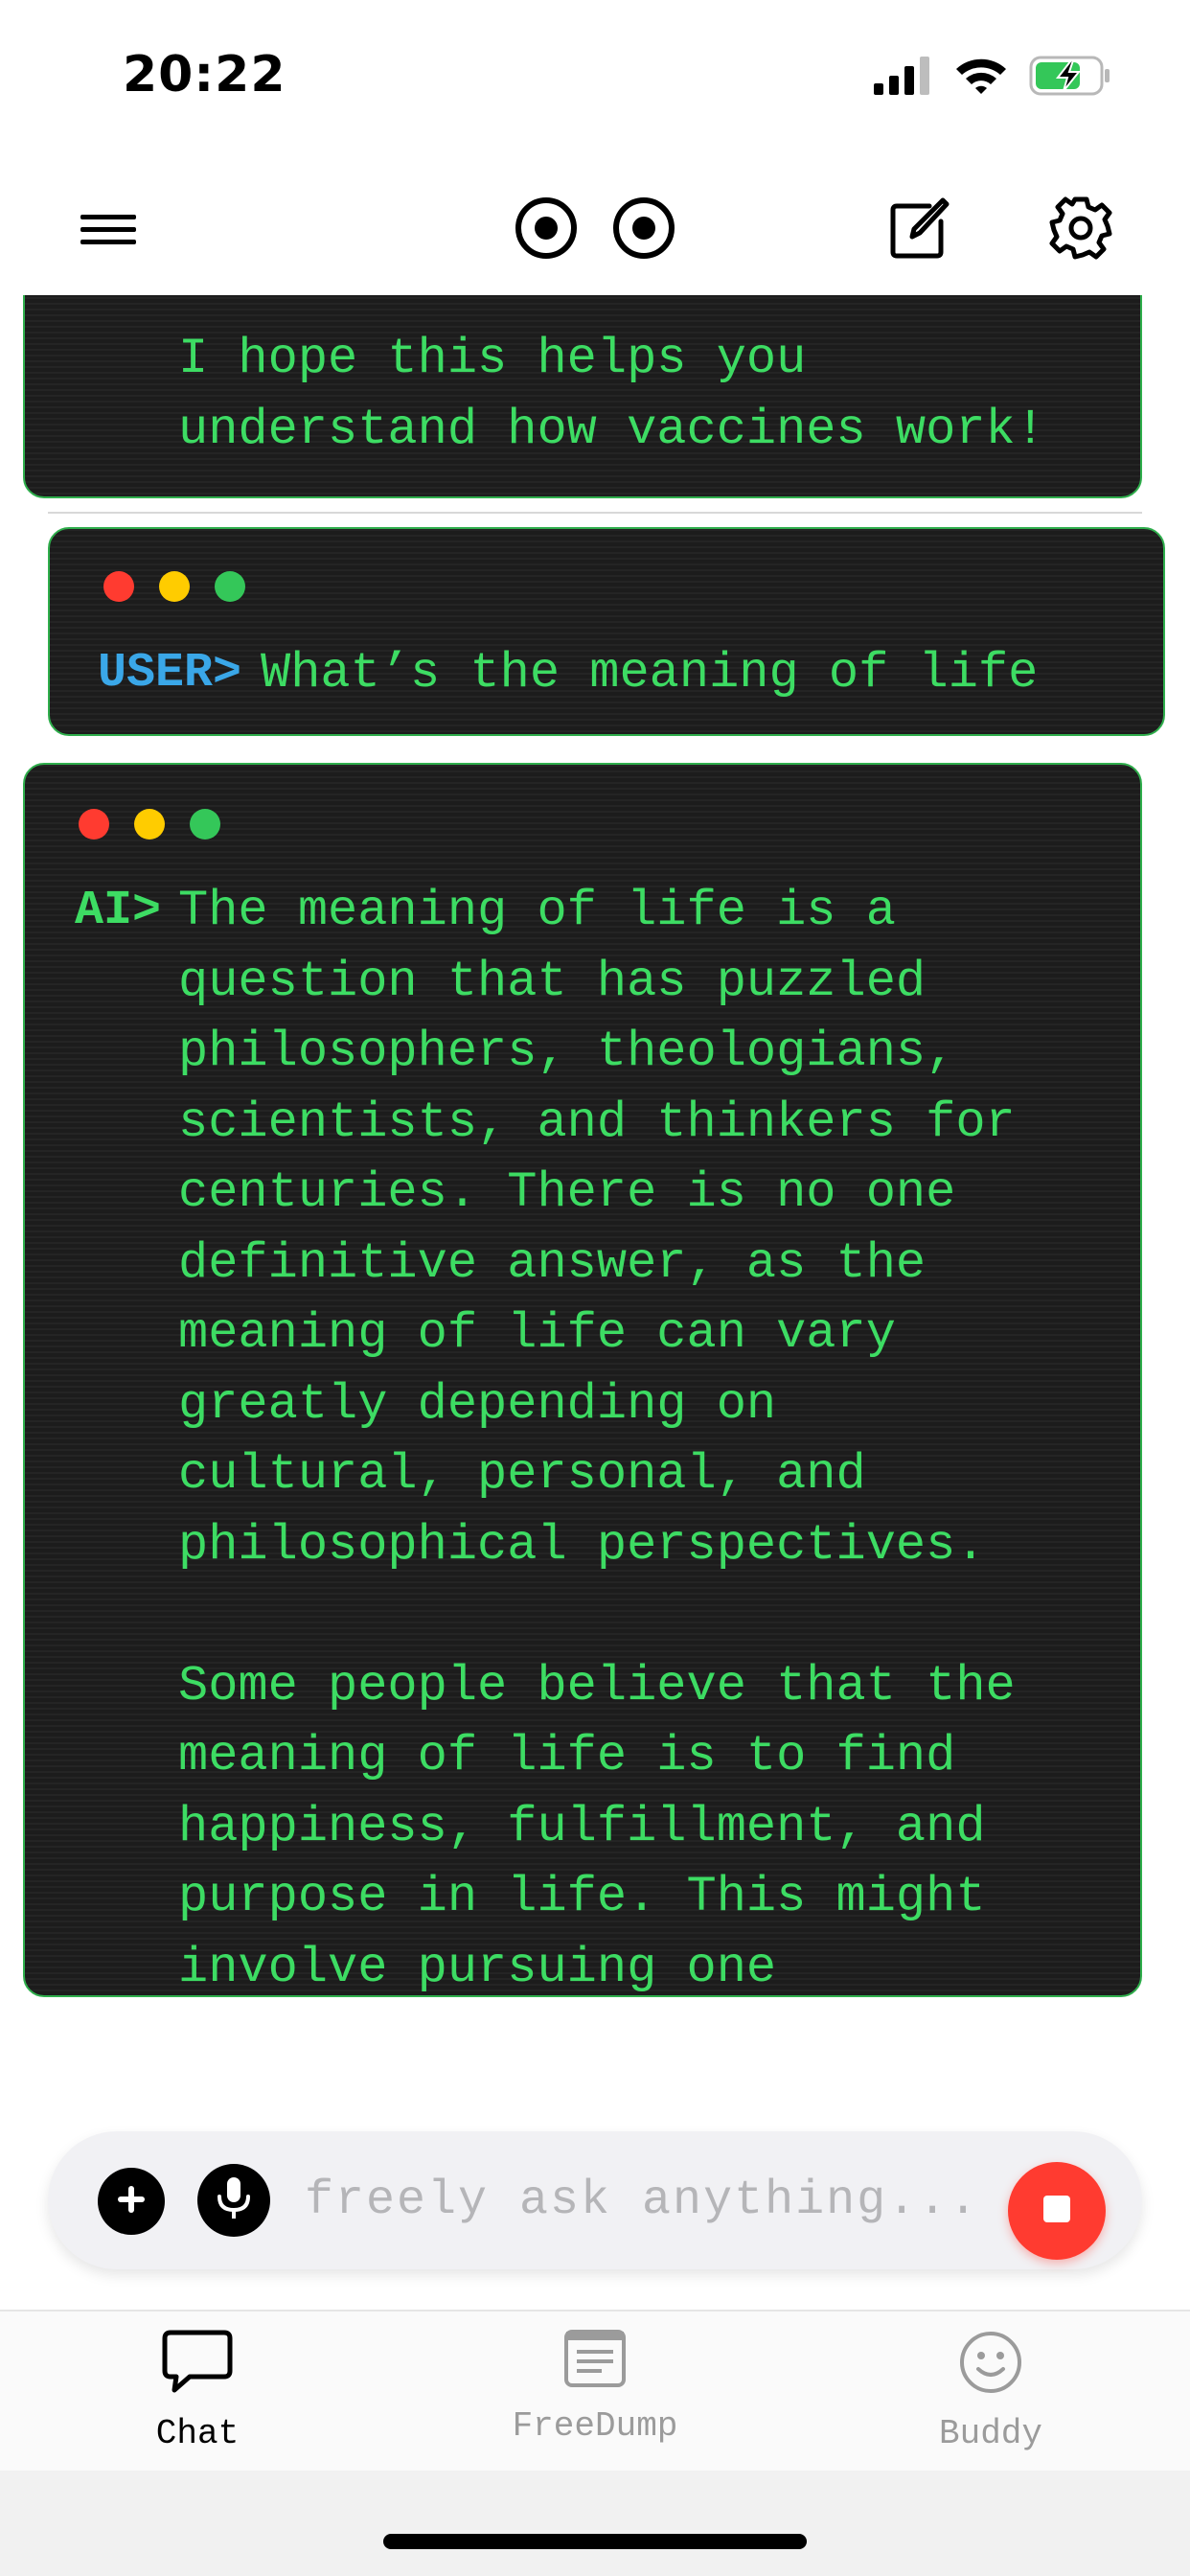  I want to click on battery-charging-icon, so click(1070, 78).